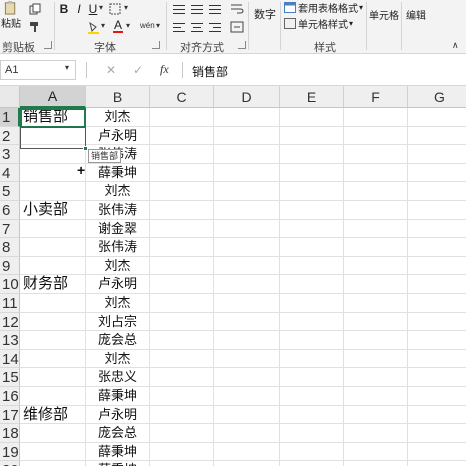 The height and width of the screenshot is (466, 466). What do you see at coordinates (128, 25) in the screenshot?
I see `font-color-dropdown-icon: ▾` at bounding box center [128, 25].